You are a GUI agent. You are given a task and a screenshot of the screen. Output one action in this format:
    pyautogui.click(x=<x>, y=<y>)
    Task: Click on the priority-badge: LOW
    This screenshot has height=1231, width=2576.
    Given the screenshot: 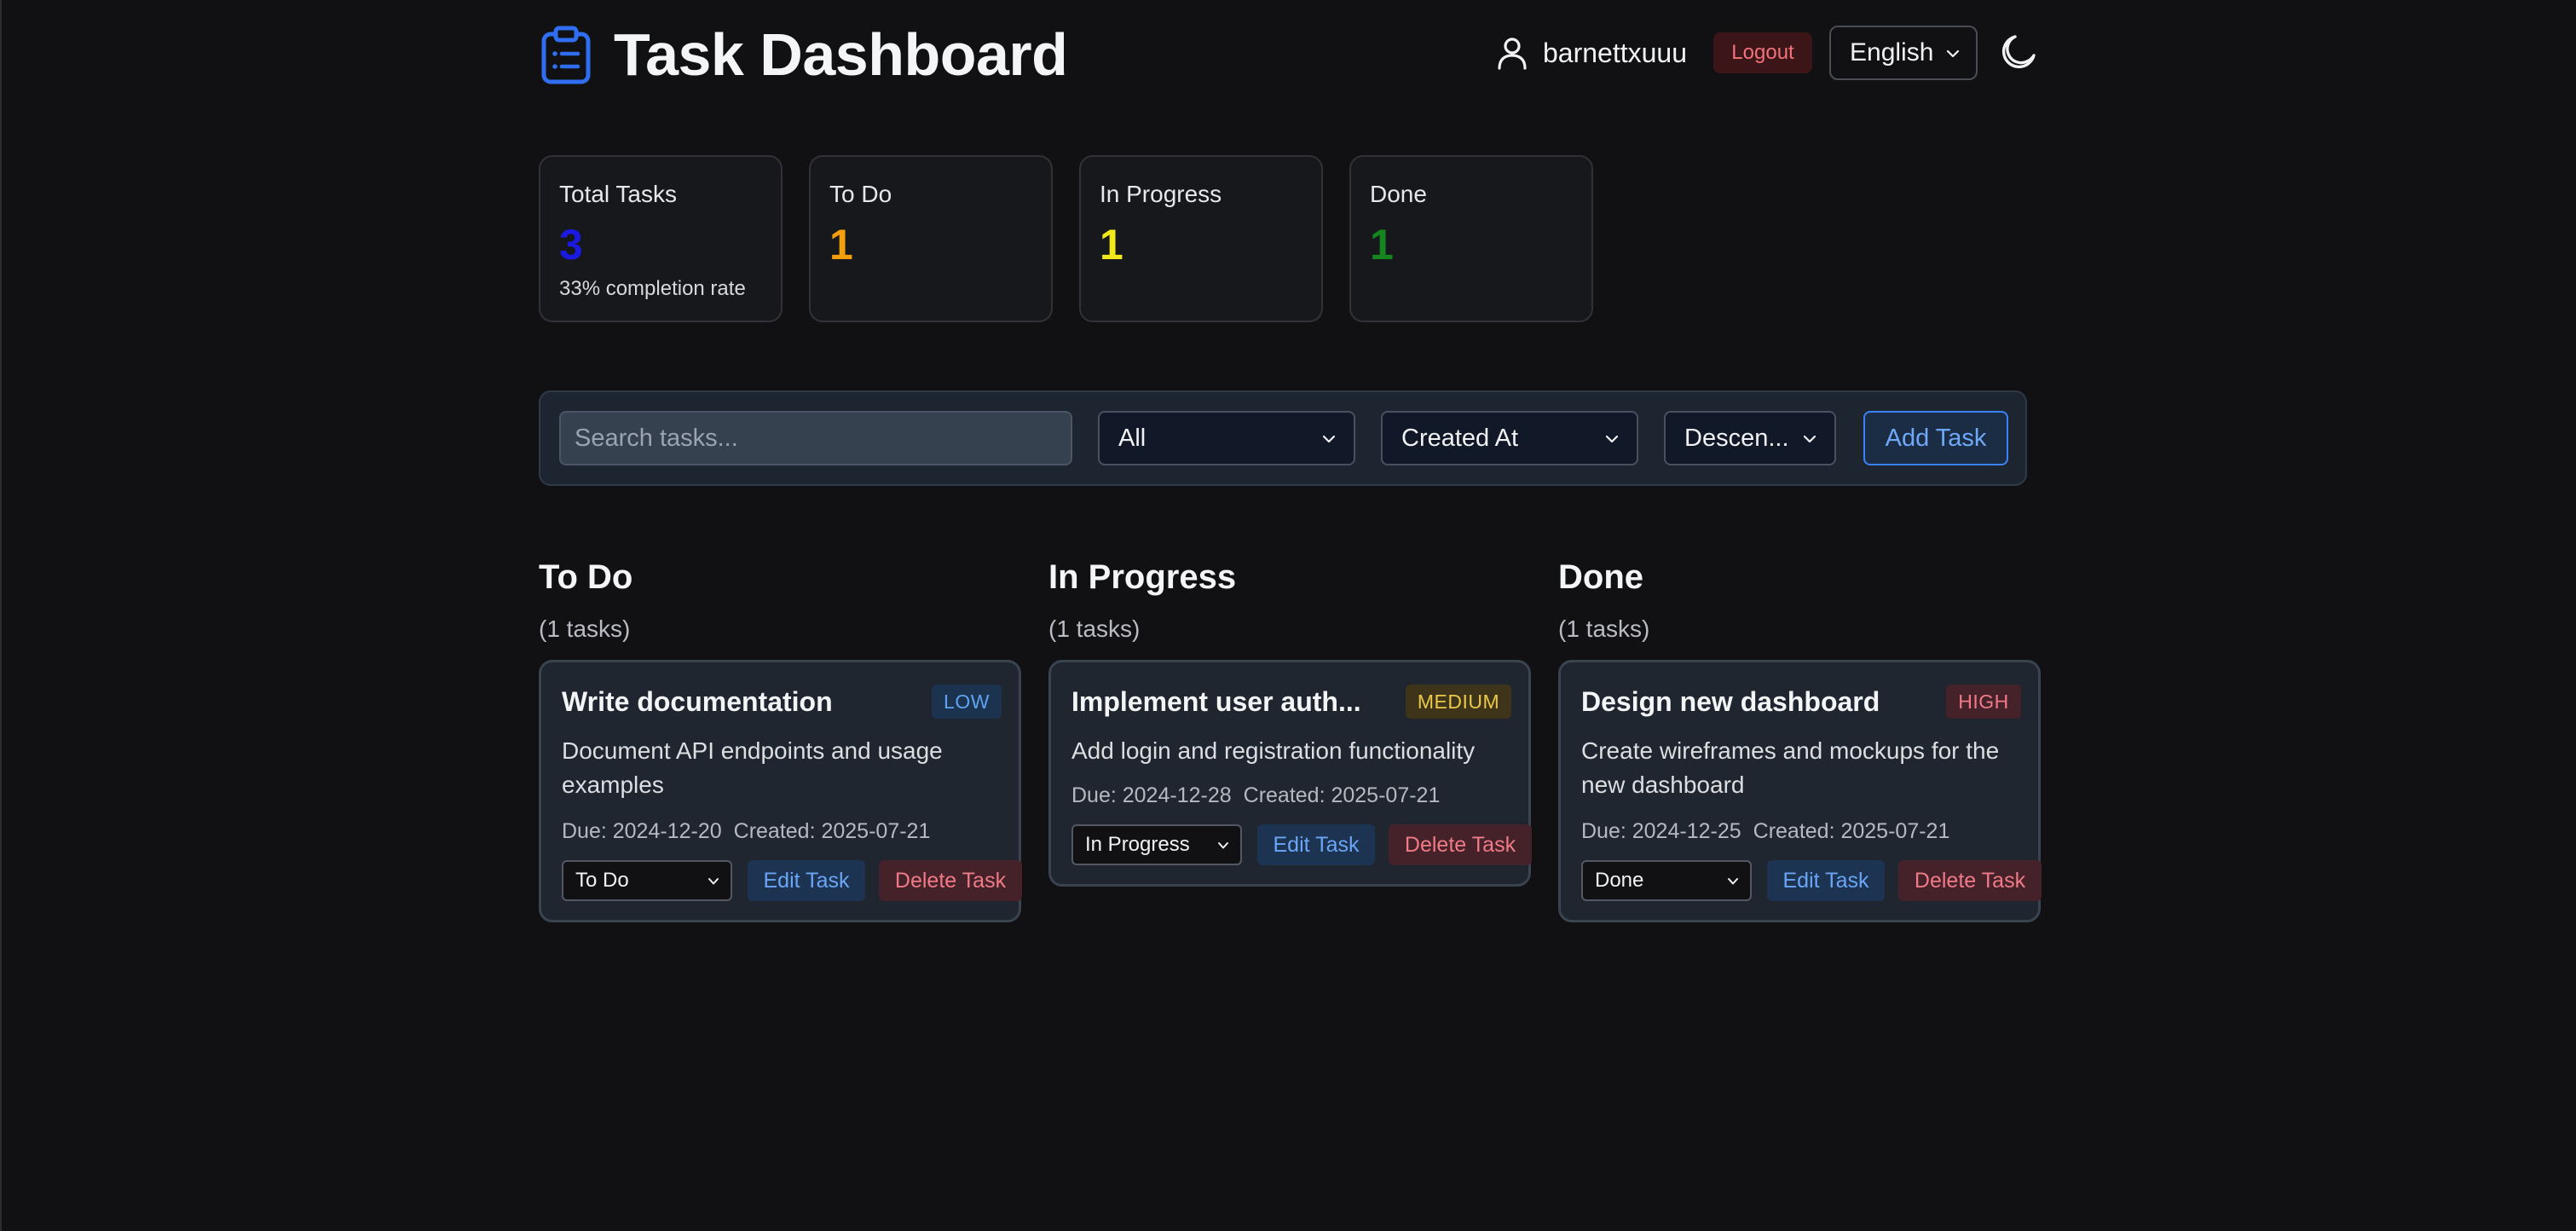 What is the action you would take?
    pyautogui.click(x=967, y=702)
    